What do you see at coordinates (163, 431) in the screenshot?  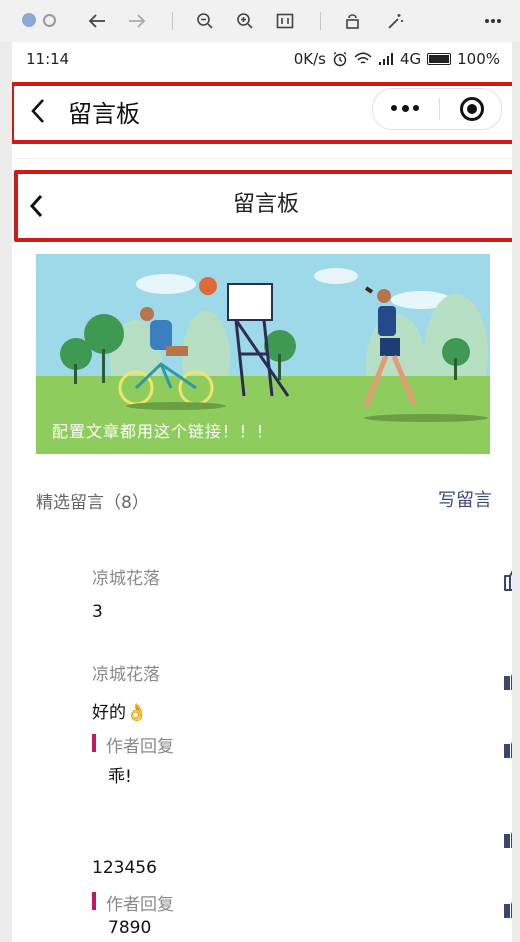 I see `banner-caption: 配置文章都用这个链接！！！` at bounding box center [163, 431].